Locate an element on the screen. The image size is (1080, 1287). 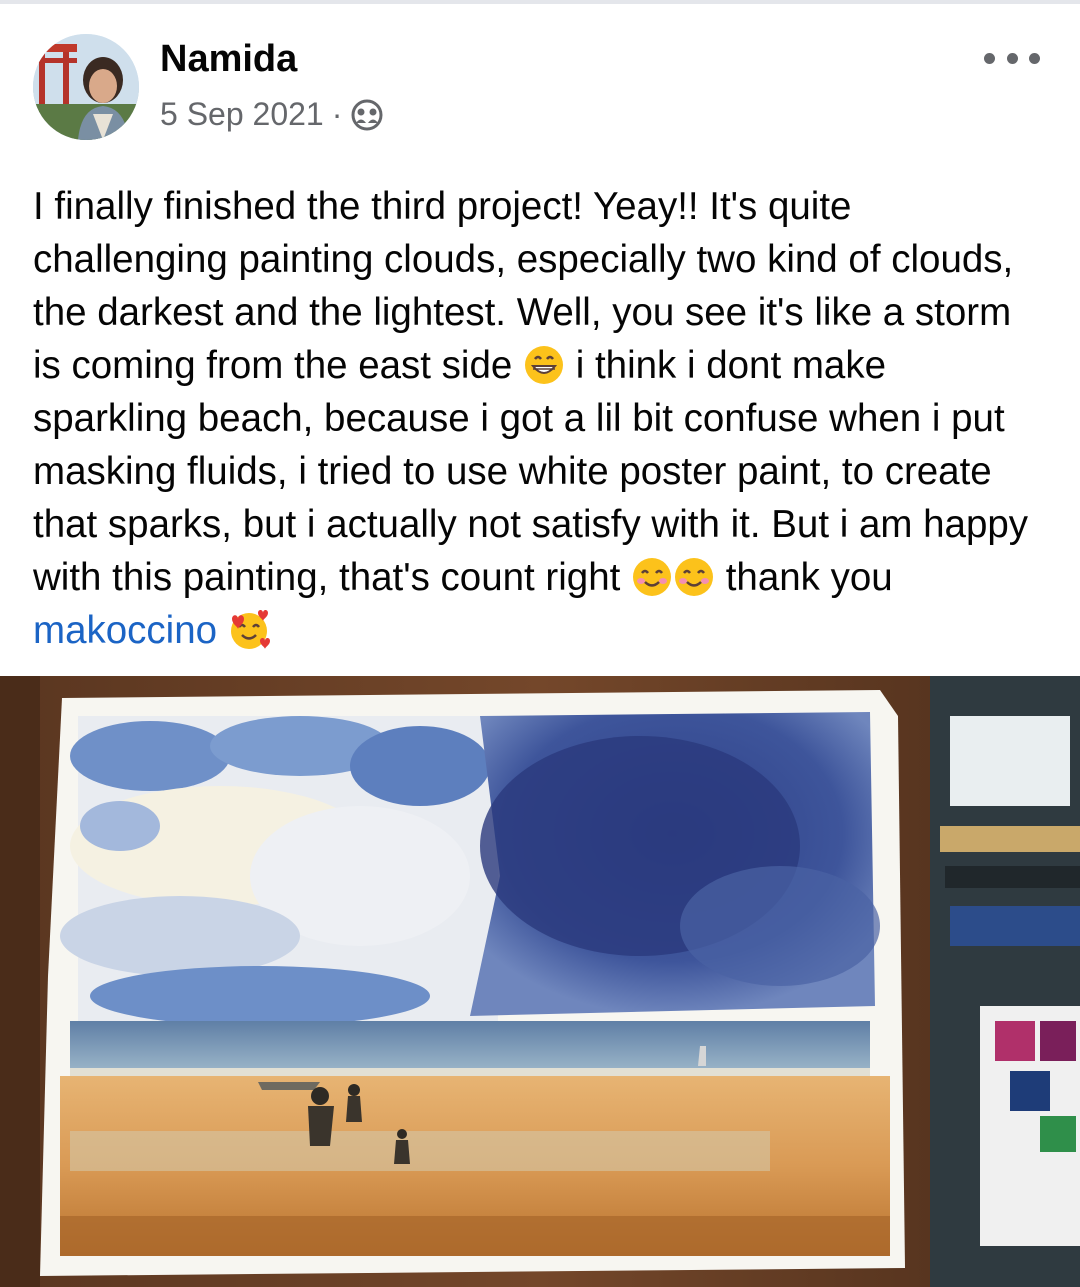
post-text-part3: thank you is located at coordinates (804, 577).